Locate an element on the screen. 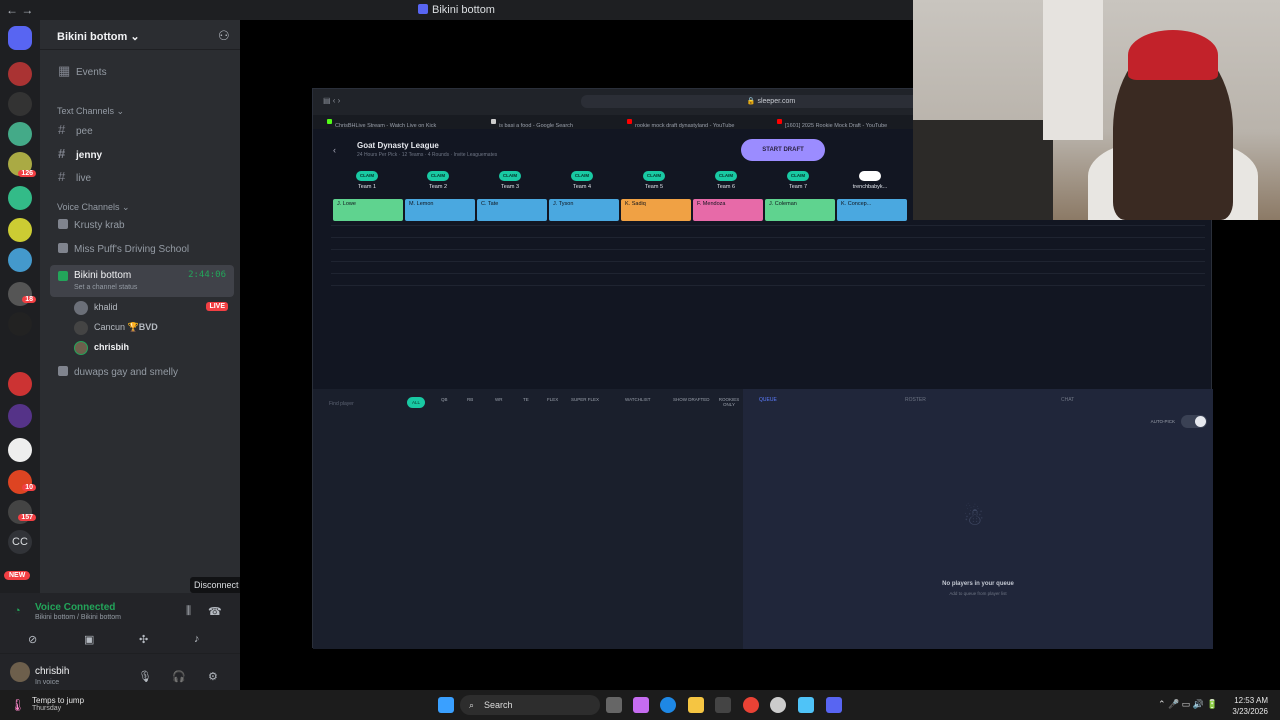 This screenshot has width=1280, height=720. app-icon is located at coordinates (778, 705).